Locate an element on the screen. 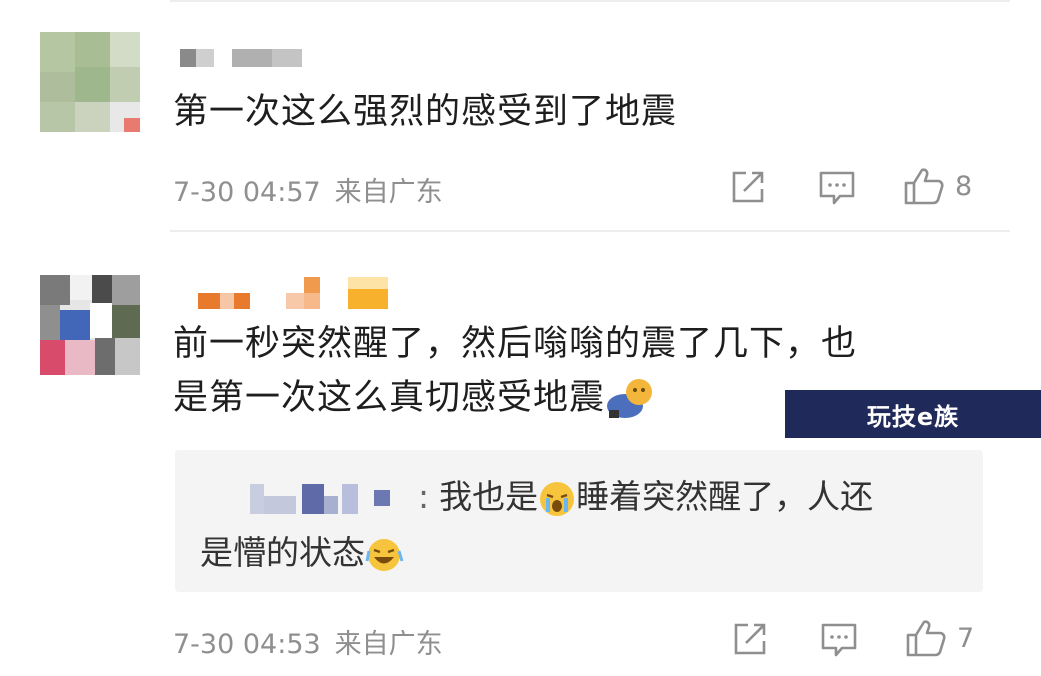  comment-text-line-2-text: 是第一次这么真切感受地震 is located at coordinates (389, 398).